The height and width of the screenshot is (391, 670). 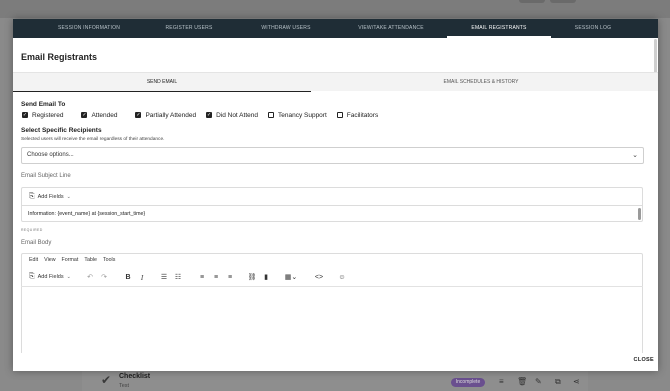 I want to click on checkbox-facilitators: Facilitators, so click(x=357, y=115).